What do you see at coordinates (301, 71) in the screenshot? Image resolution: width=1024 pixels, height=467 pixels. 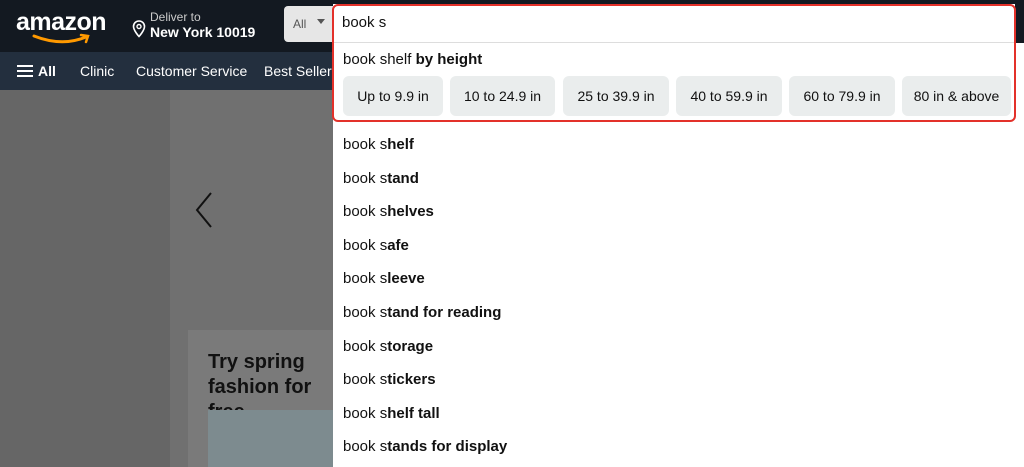 I see `nav-item-best-sellers: Best Sellers` at bounding box center [301, 71].